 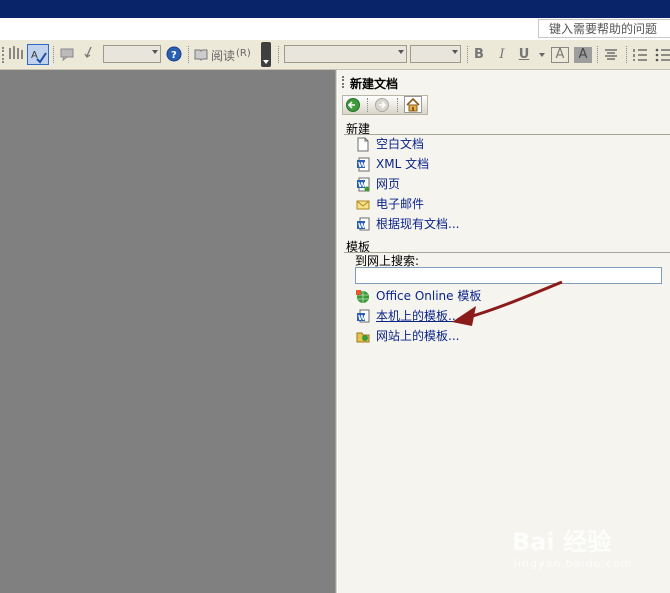 I want to click on baidu-jingyan-watermark: Bai 经验 jingyan.baidu.com, so click(x=572, y=546).